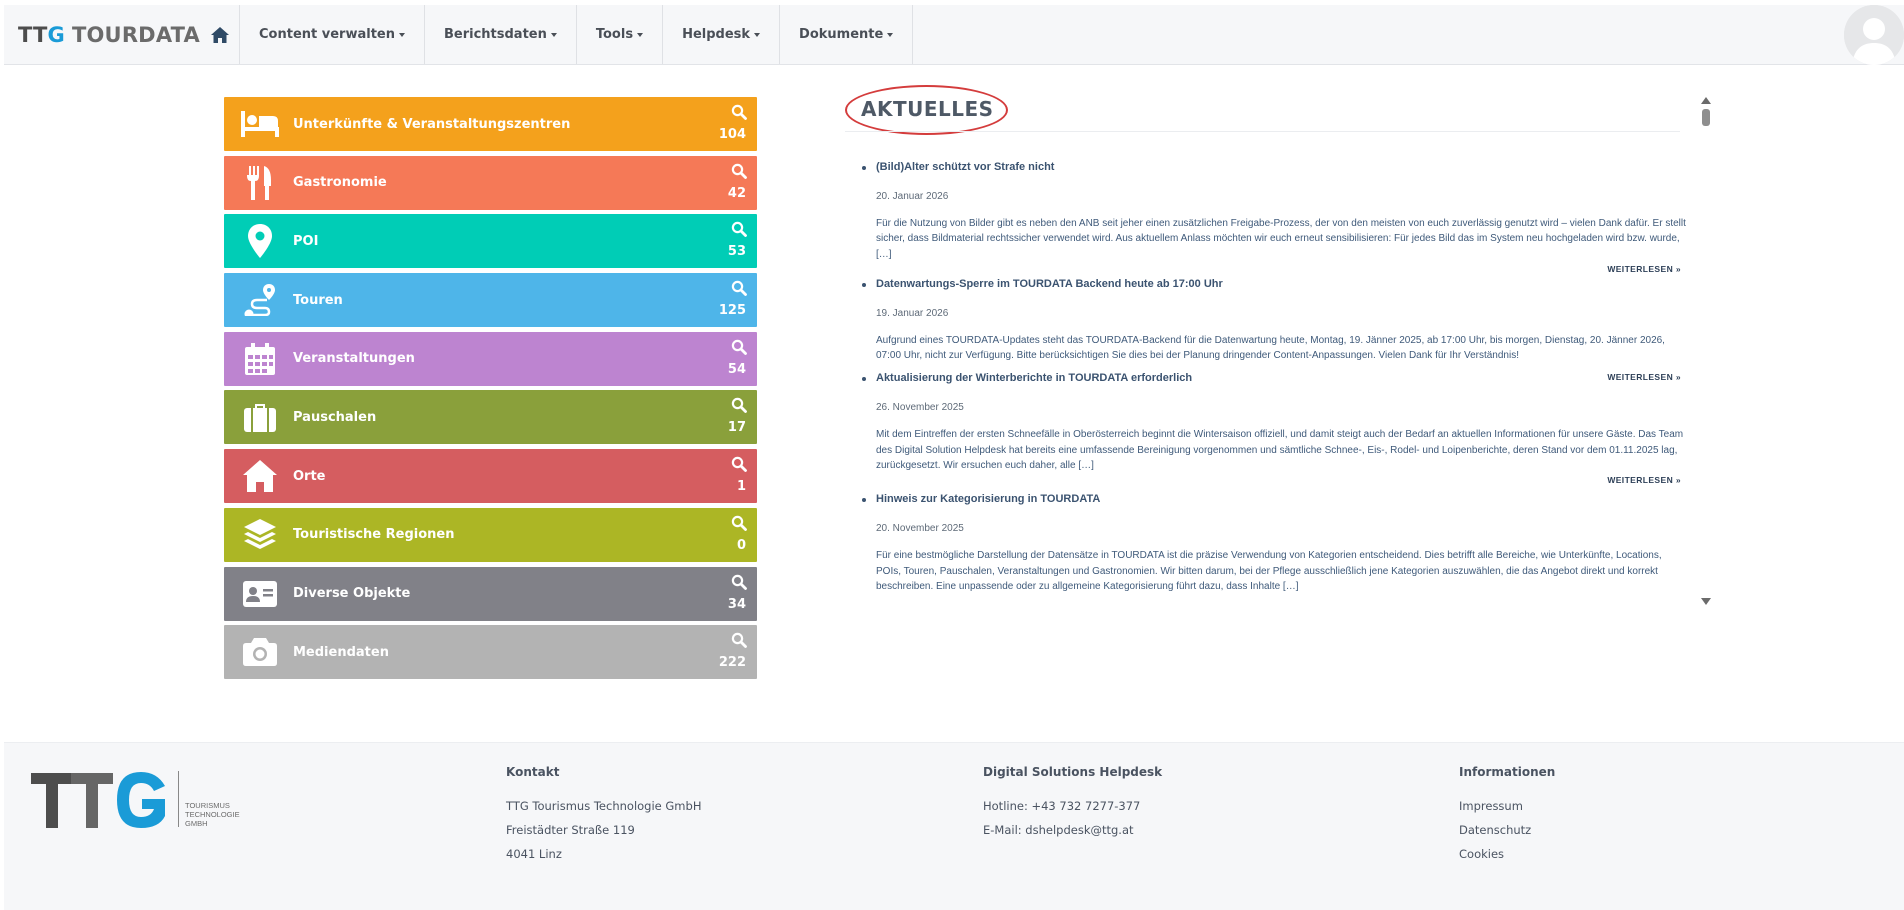 This screenshot has width=1904, height=910. I want to click on footer-street: Freistädter Straße 119, so click(570, 830).